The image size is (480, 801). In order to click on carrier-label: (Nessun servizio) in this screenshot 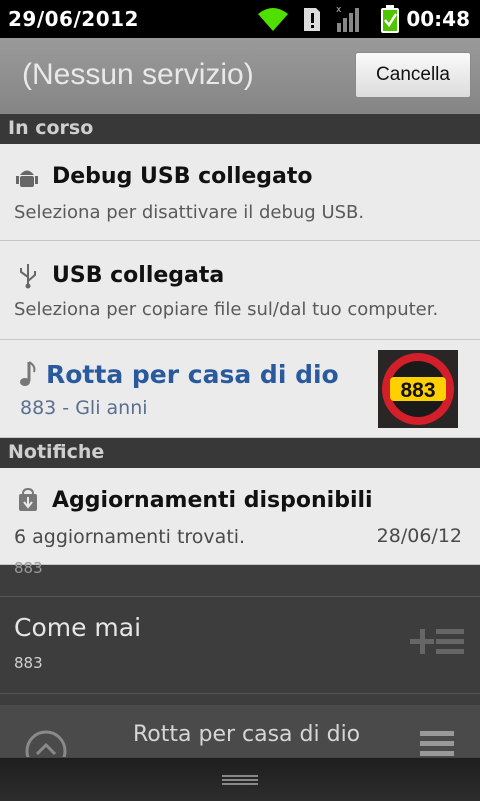, I will do `click(138, 74)`.